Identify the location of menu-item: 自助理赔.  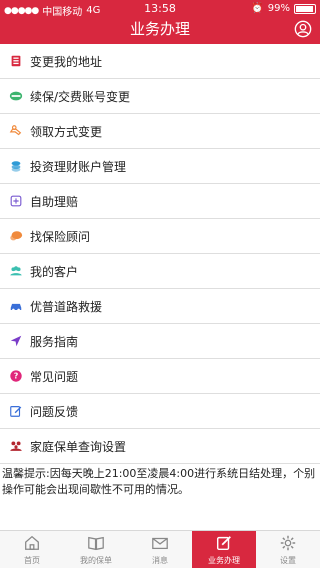
(160, 201).